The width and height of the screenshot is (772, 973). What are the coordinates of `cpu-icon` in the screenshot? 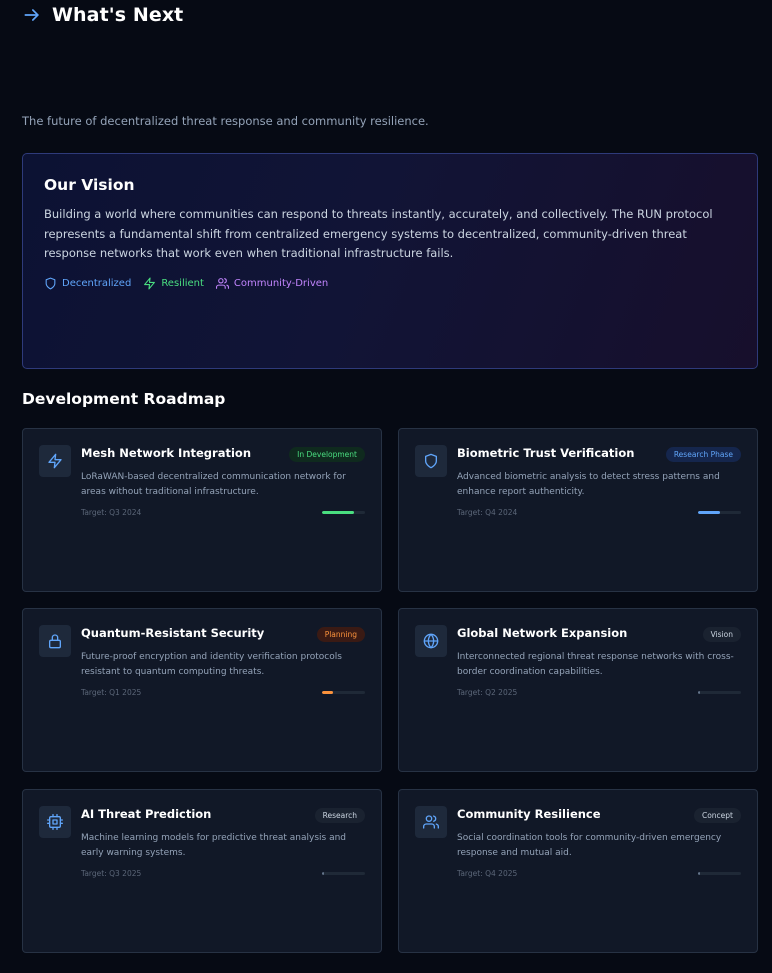 It's located at (55, 822).